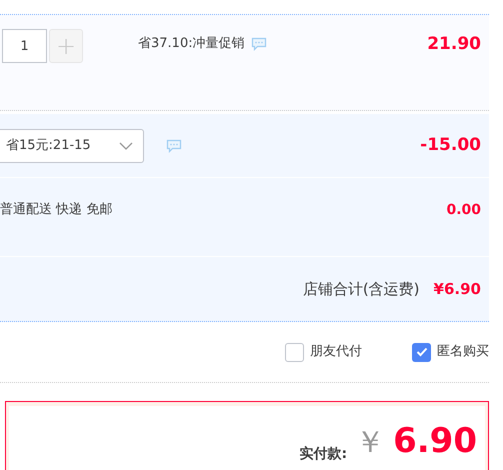 This screenshot has width=503, height=470. What do you see at coordinates (361, 289) in the screenshot?
I see `store-total-label: 店铺合计(含运费)` at bounding box center [361, 289].